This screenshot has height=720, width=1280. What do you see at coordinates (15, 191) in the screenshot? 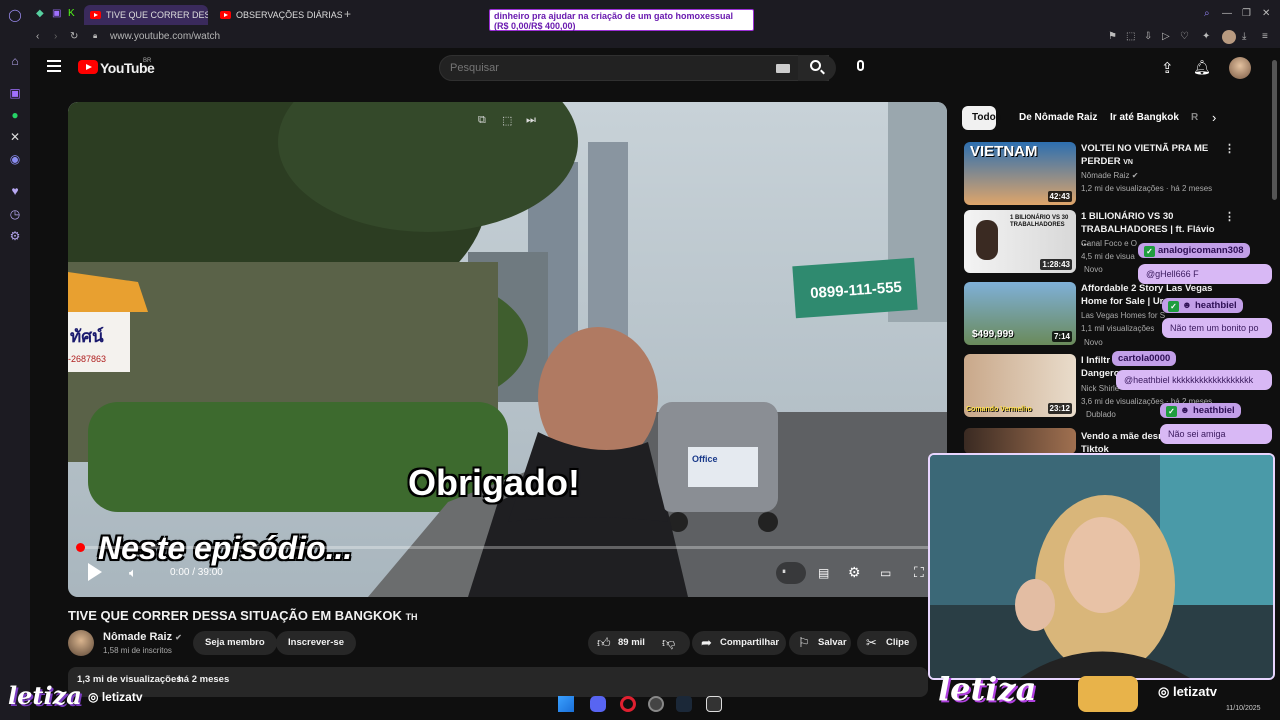
I see `heart-icon: ♥` at bounding box center [15, 191].